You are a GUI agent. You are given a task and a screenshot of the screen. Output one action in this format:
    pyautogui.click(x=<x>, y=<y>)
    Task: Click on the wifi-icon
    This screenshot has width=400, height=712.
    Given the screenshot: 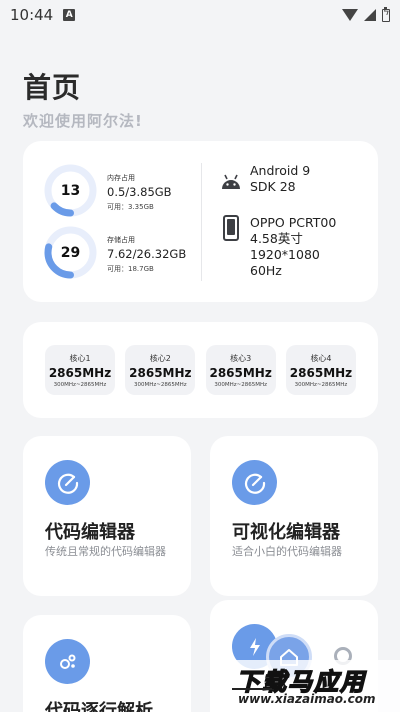 What is the action you would take?
    pyautogui.click(x=350, y=15)
    